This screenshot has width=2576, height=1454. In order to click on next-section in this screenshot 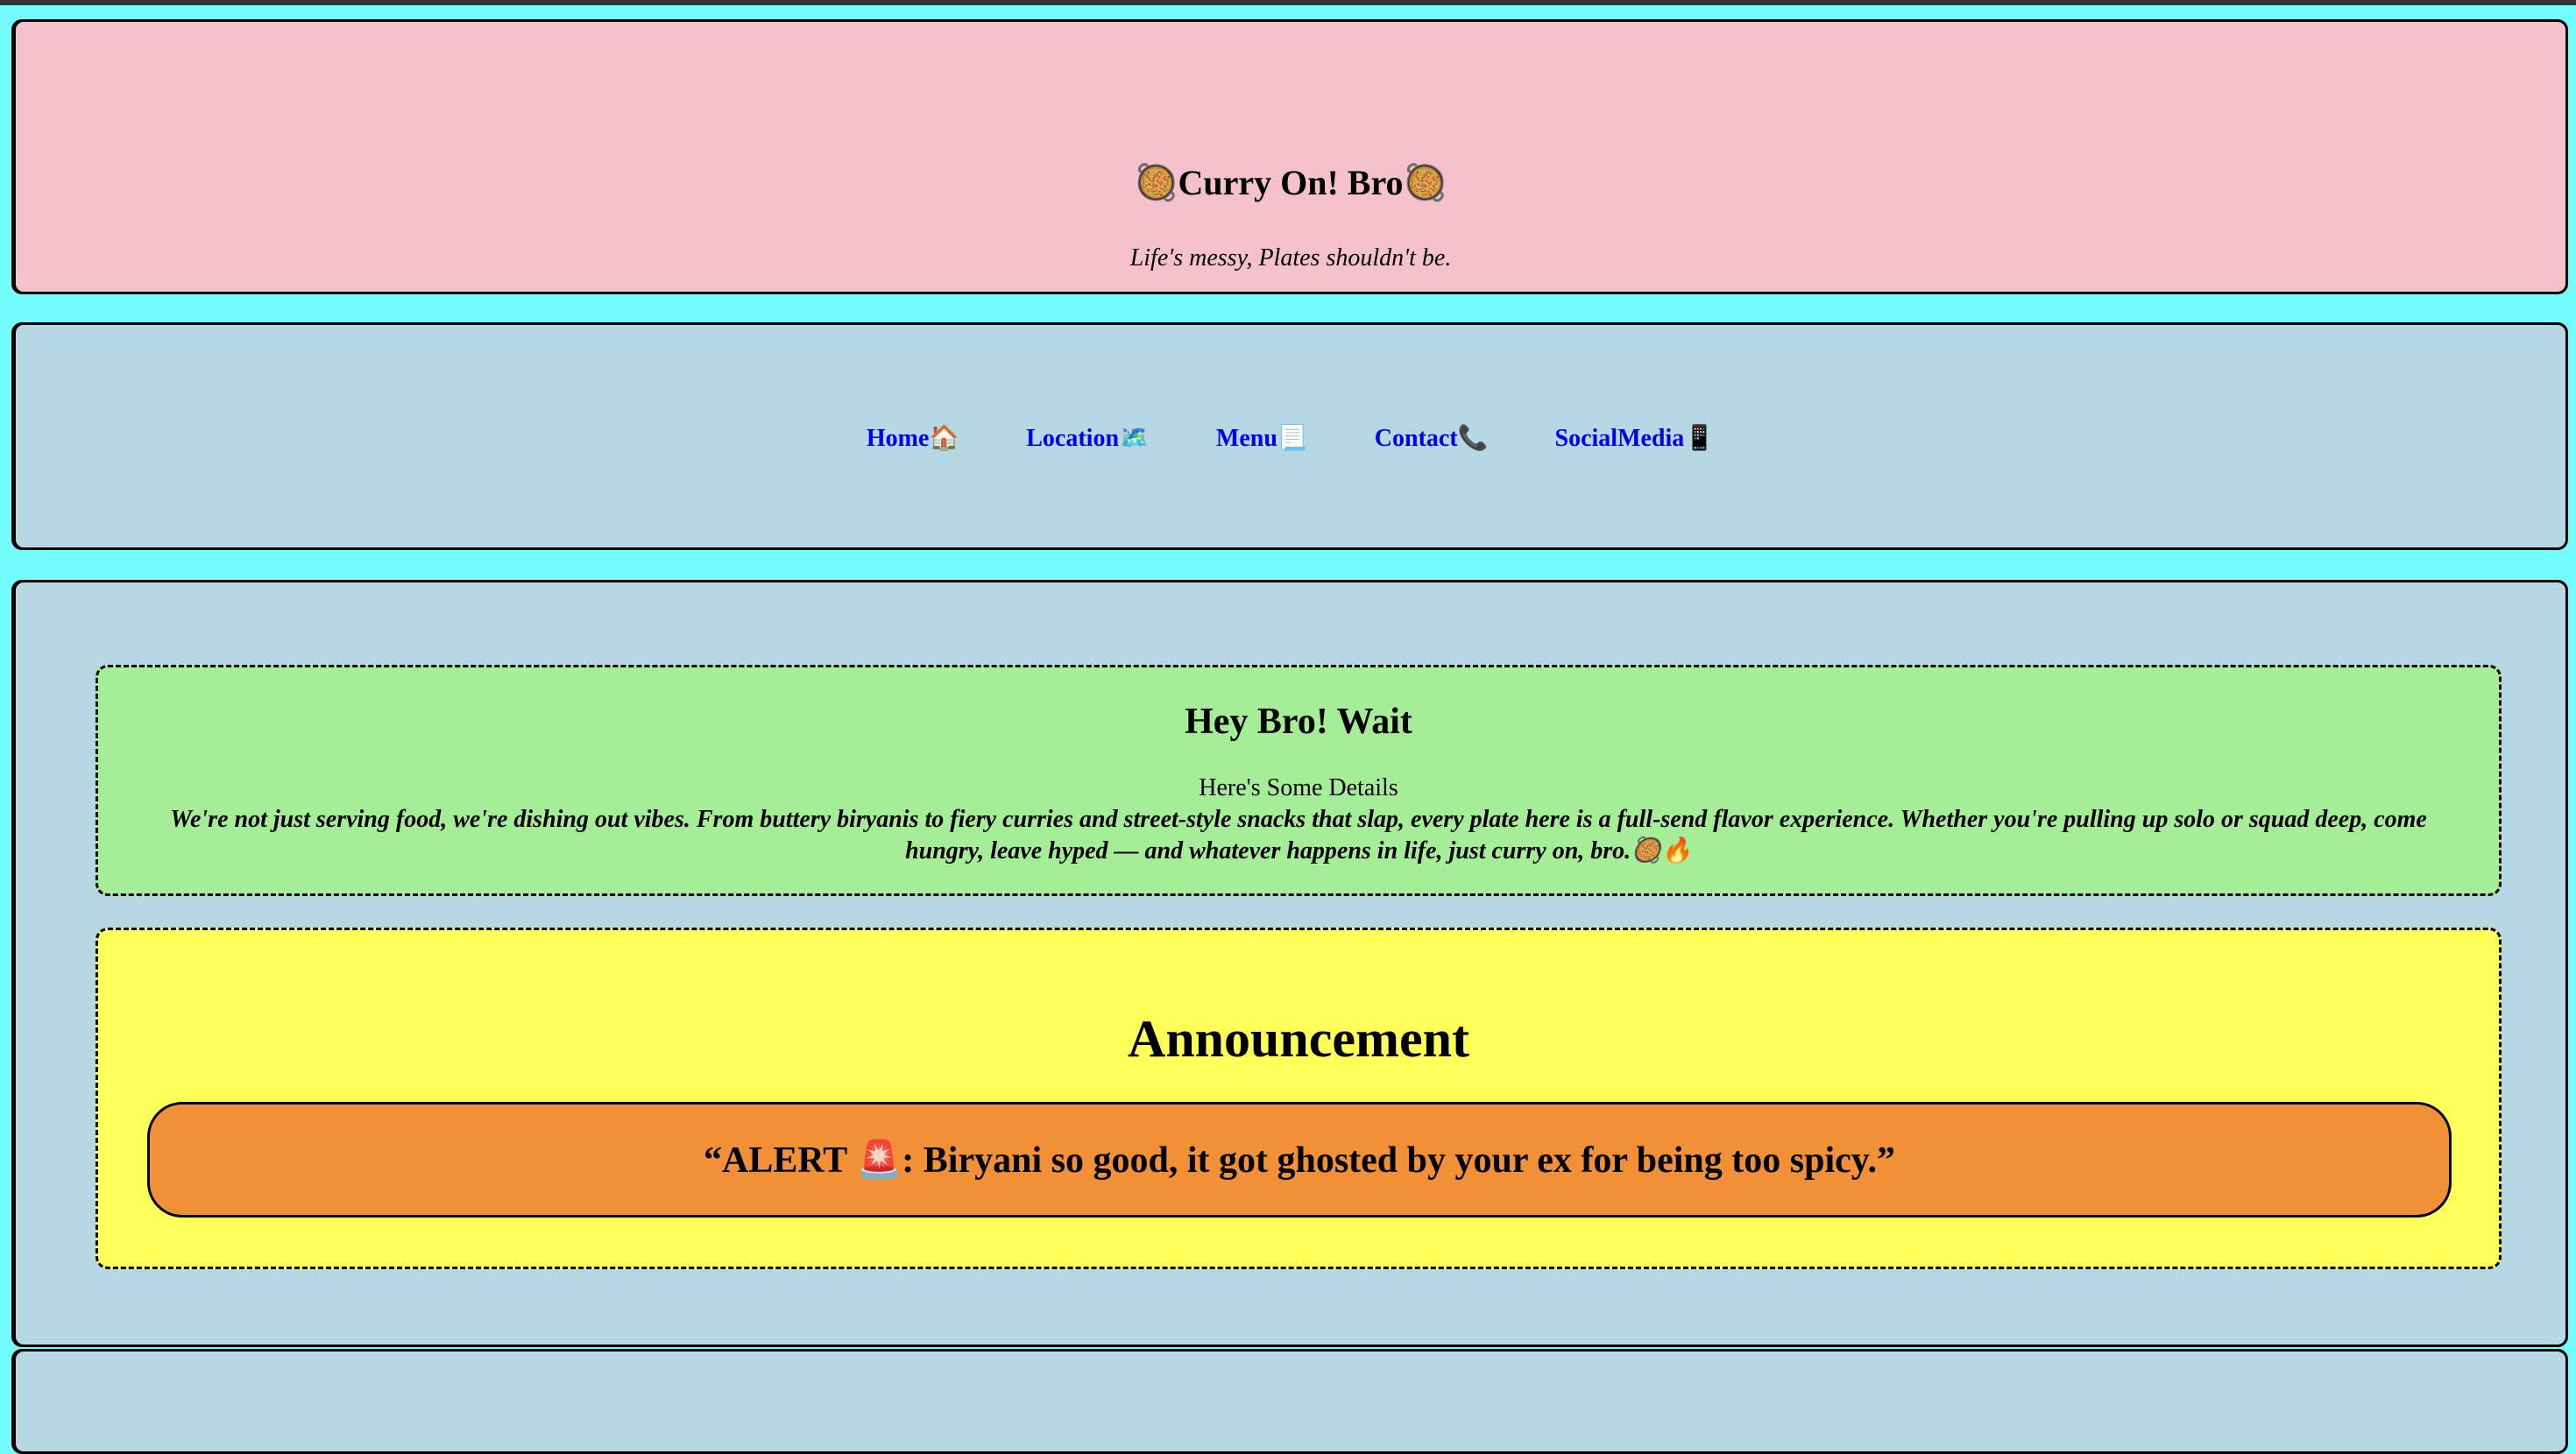, I will do `click(1290, 1401)`.